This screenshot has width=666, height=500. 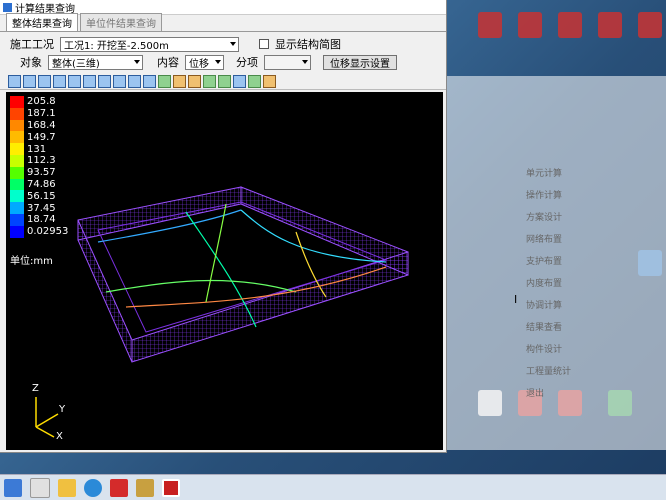 I want to click on display-settings-button: 位移显示设置, so click(x=360, y=62).